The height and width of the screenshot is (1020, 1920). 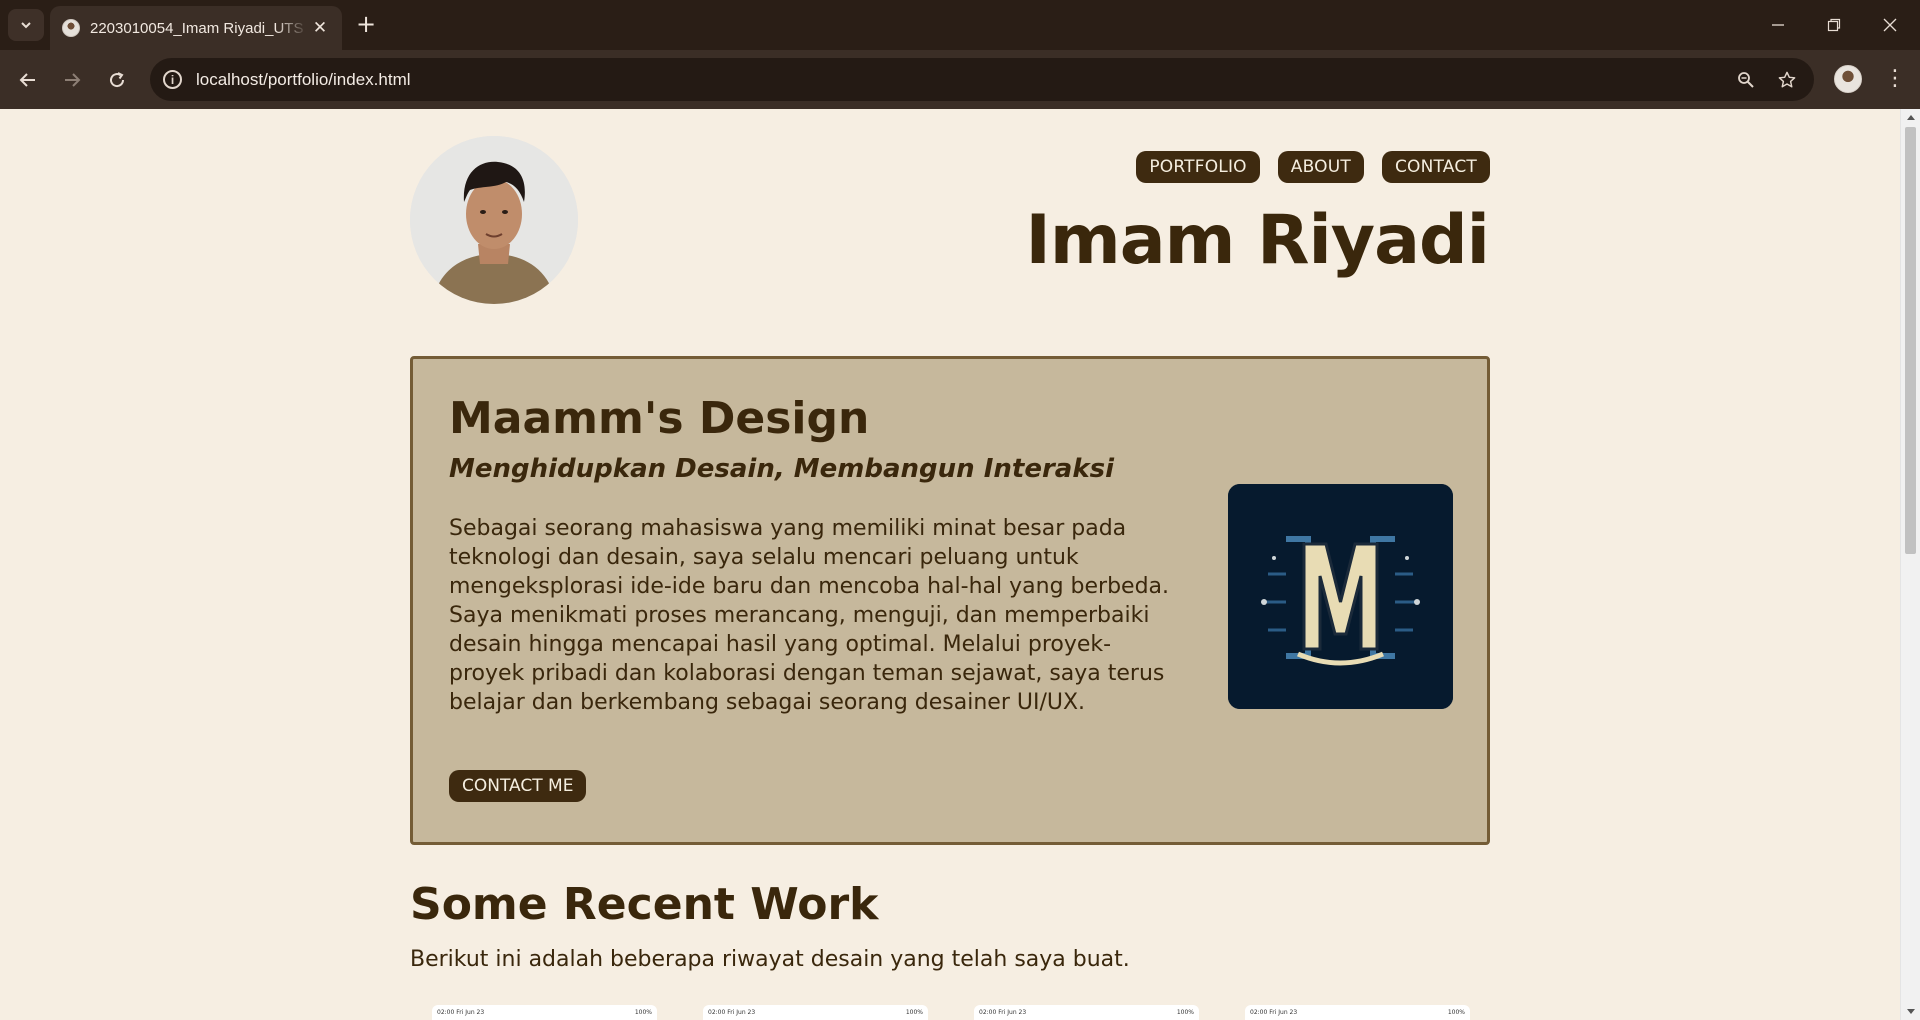 I want to click on nav-contact: CONTACT, so click(x=1435, y=167).